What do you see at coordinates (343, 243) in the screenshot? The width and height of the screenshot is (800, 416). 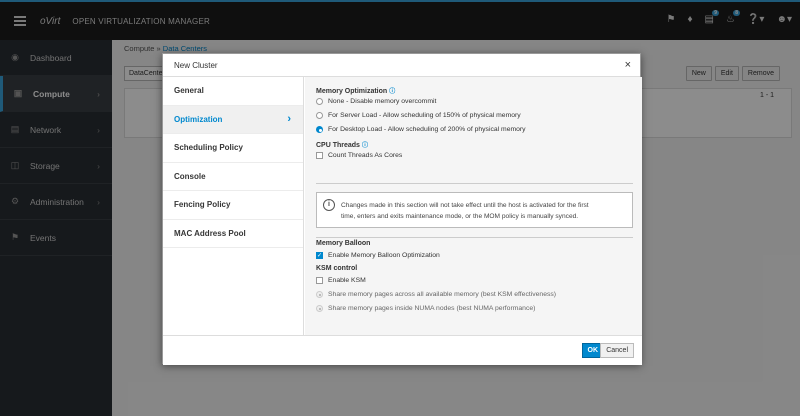 I see `memory-balloon-heading: Memory Balloon` at bounding box center [343, 243].